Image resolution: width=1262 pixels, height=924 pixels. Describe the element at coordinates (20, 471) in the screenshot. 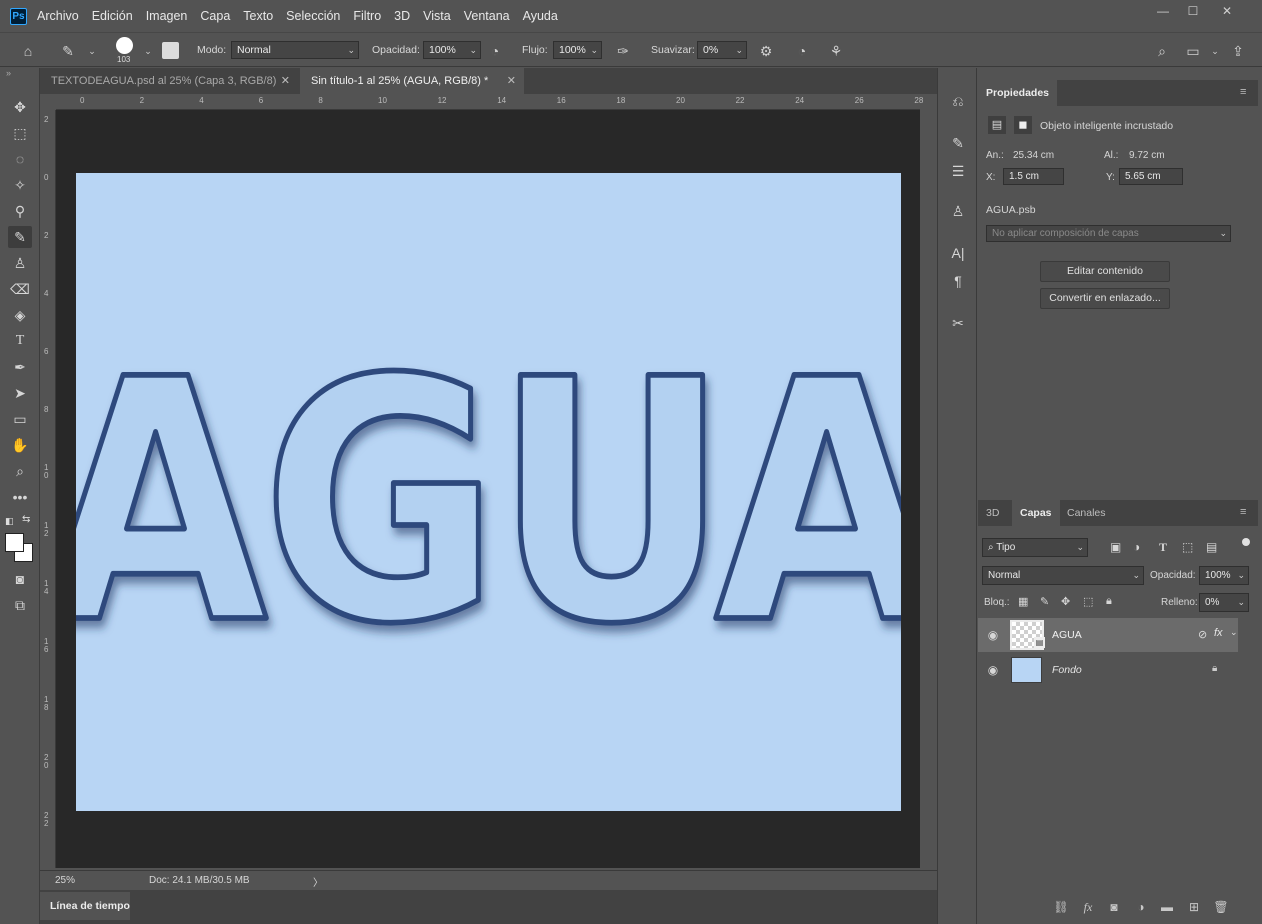

I see `zoom-tool-icon: ⌕` at that location.